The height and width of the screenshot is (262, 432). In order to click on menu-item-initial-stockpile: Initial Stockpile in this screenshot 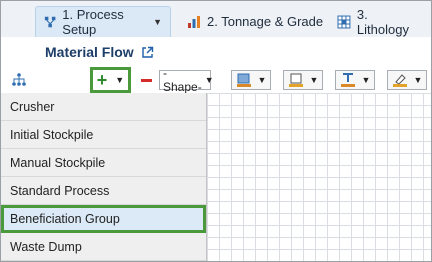, I will do `click(103, 135)`.